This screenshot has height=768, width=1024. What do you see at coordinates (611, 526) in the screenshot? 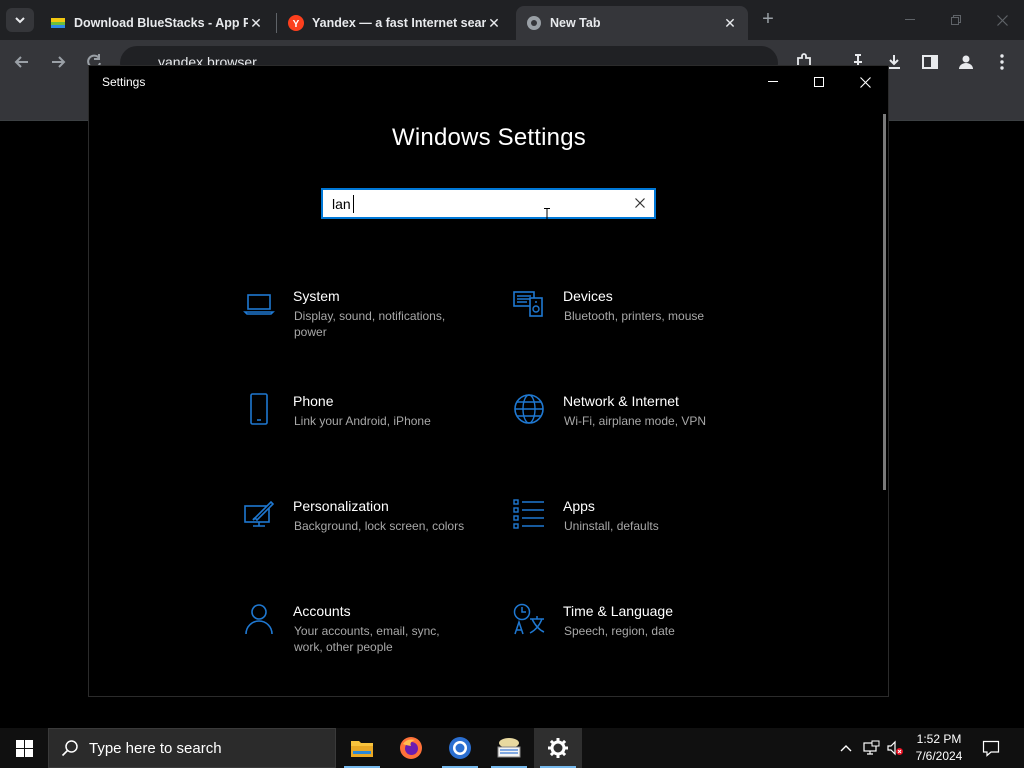
I see `category-description: Uninstall, defaults` at bounding box center [611, 526].